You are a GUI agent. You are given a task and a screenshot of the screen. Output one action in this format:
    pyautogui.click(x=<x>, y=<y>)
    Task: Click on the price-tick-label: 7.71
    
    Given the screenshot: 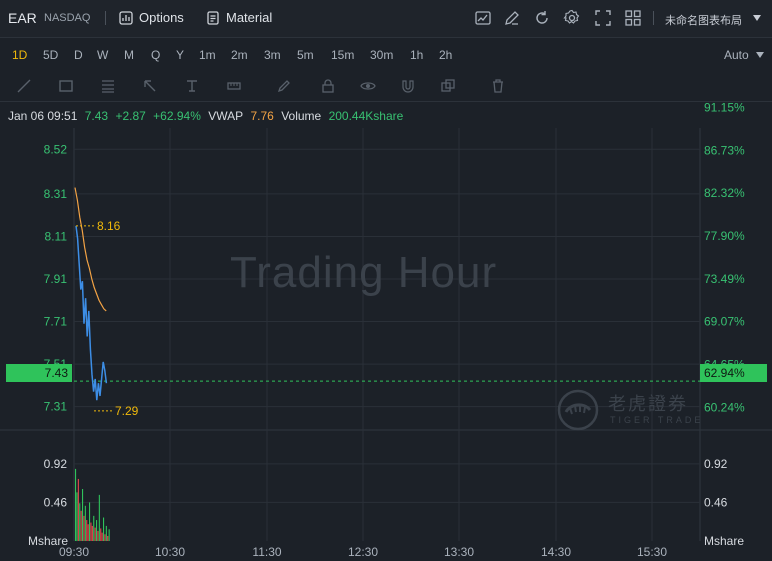 What is the action you would take?
    pyautogui.click(x=56, y=322)
    